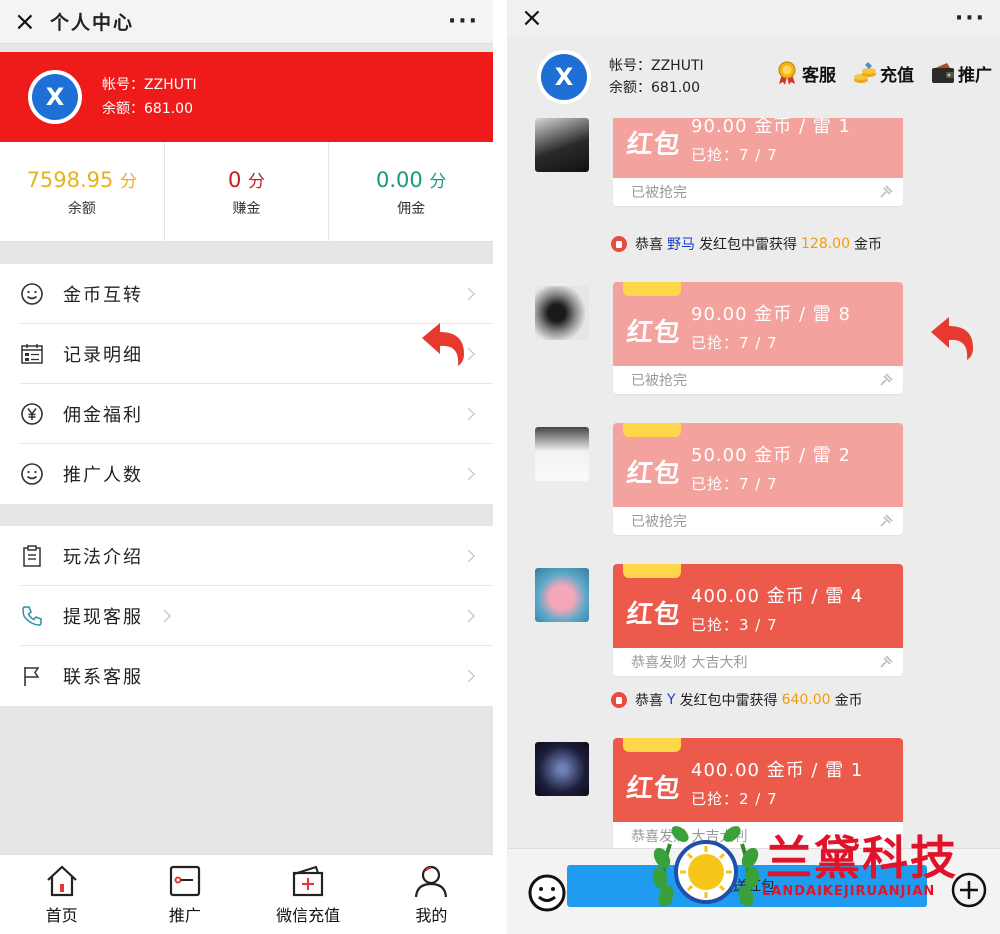  I want to click on phone-icon, so click(32, 616).